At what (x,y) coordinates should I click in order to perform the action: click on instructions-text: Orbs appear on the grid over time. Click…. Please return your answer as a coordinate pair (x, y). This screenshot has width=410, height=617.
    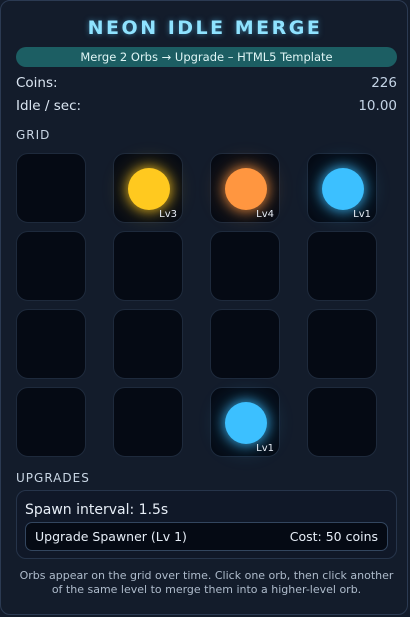
    Looking at the image, I should click on (206, 582).